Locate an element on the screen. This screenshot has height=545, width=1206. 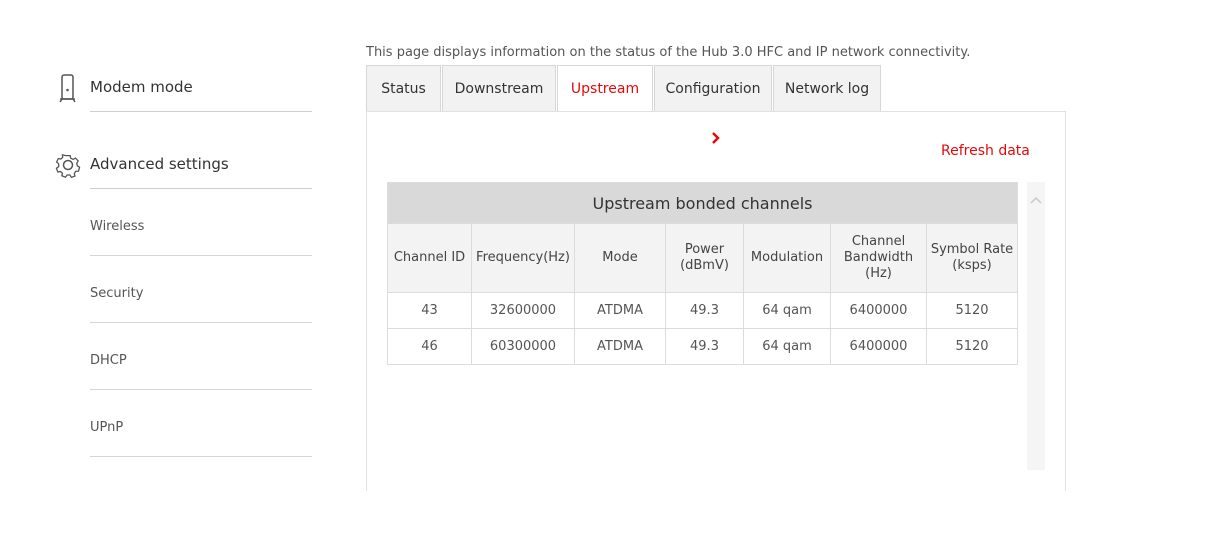
column-header: Channel ID is located at coordinates (429, 258).